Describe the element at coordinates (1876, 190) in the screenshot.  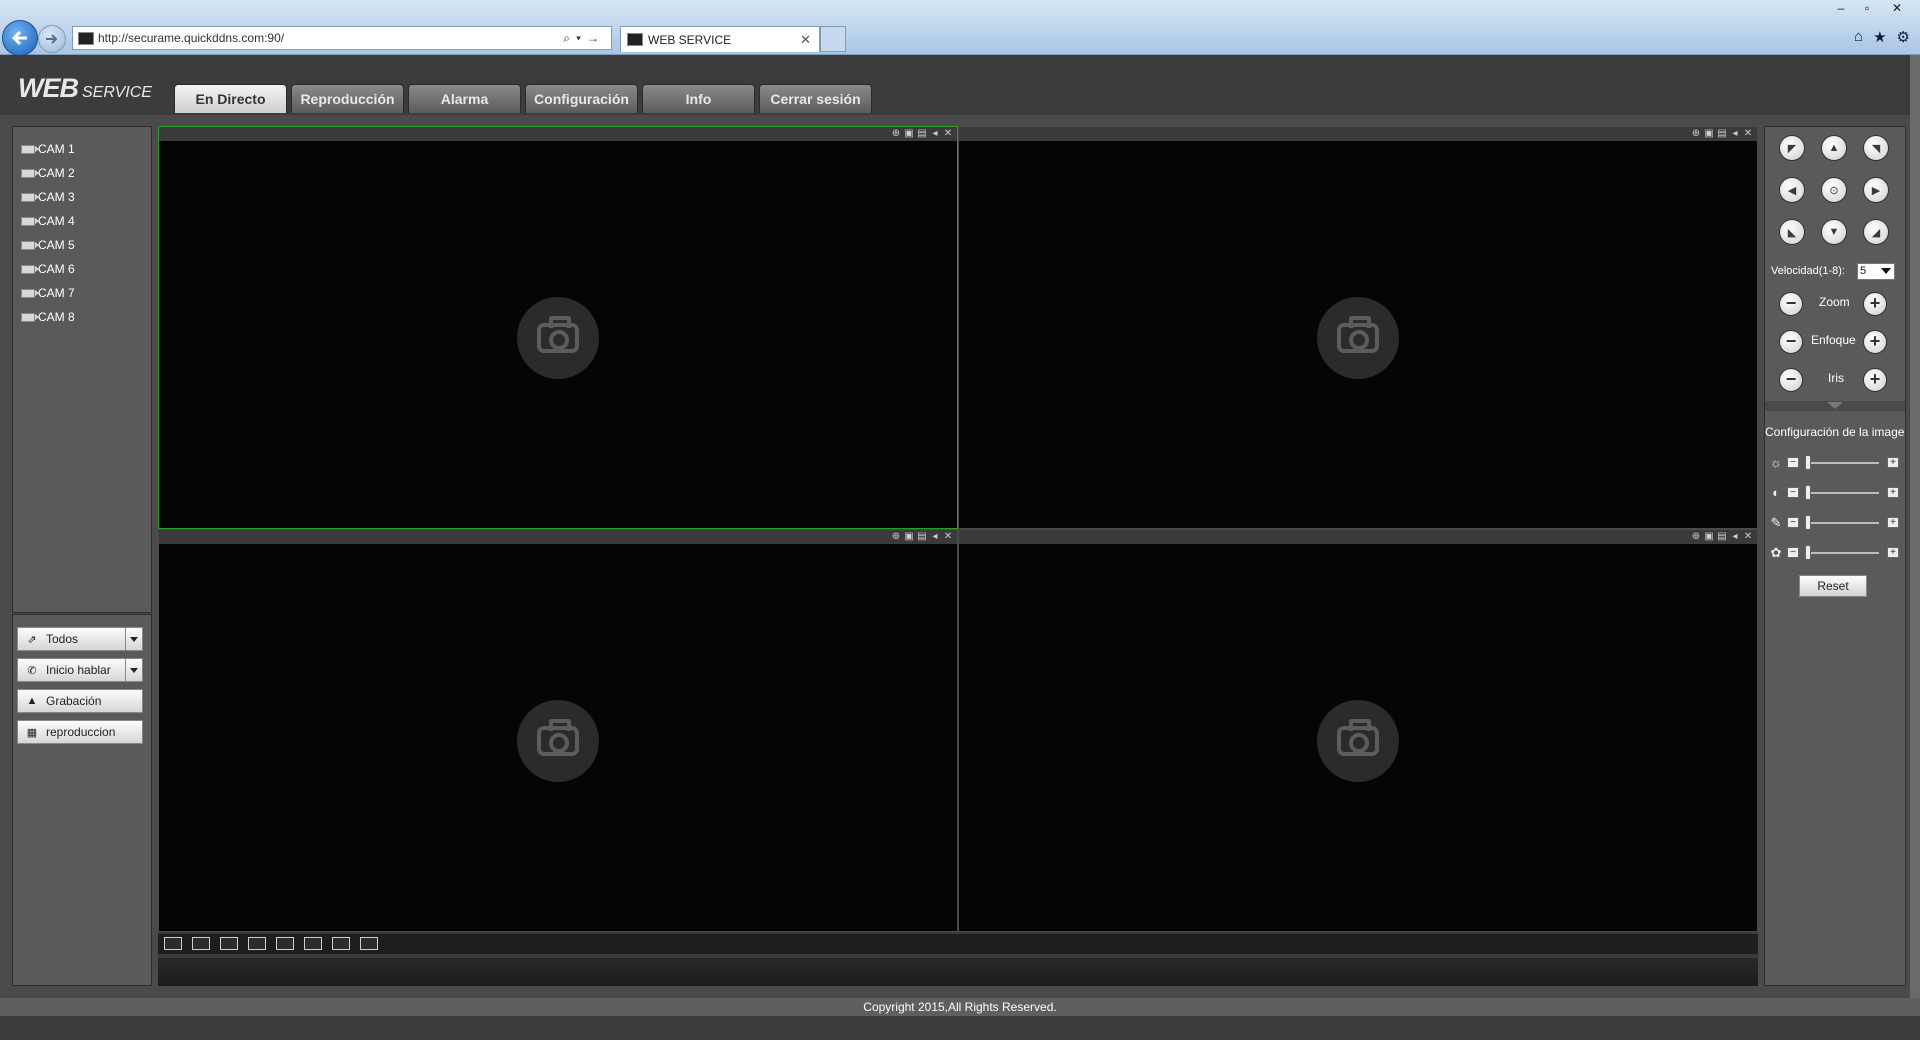
I see `ptz-right-button: ▶` at that location.